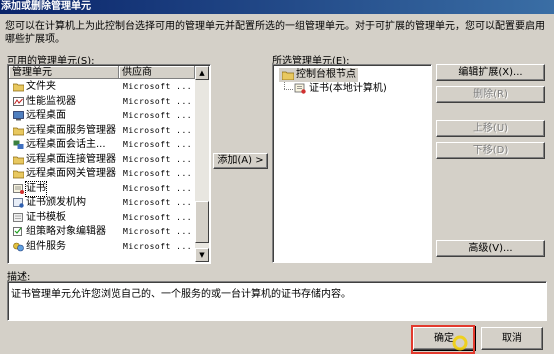 The image size is (554, 354). Describe the element at coordinates (512, 338) in the screenshot. I see `cancel-button: 取消` at that location.